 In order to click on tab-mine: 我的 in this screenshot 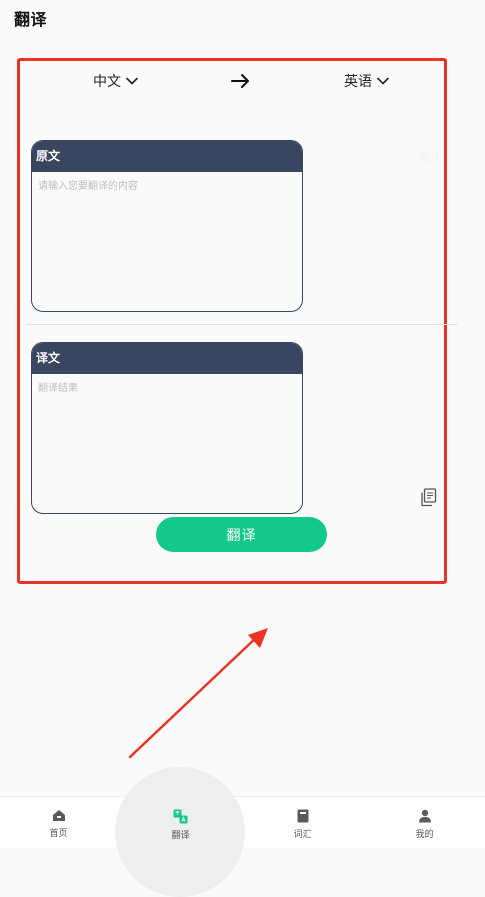, I will do `click(424, 823)`.